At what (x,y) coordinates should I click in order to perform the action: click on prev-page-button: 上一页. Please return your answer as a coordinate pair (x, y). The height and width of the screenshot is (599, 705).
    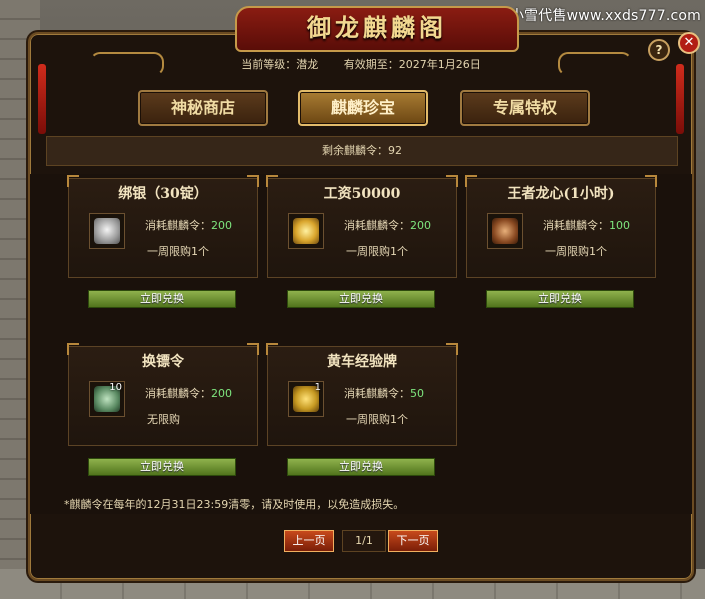
    Looking at the image, I should click on (309, 541).